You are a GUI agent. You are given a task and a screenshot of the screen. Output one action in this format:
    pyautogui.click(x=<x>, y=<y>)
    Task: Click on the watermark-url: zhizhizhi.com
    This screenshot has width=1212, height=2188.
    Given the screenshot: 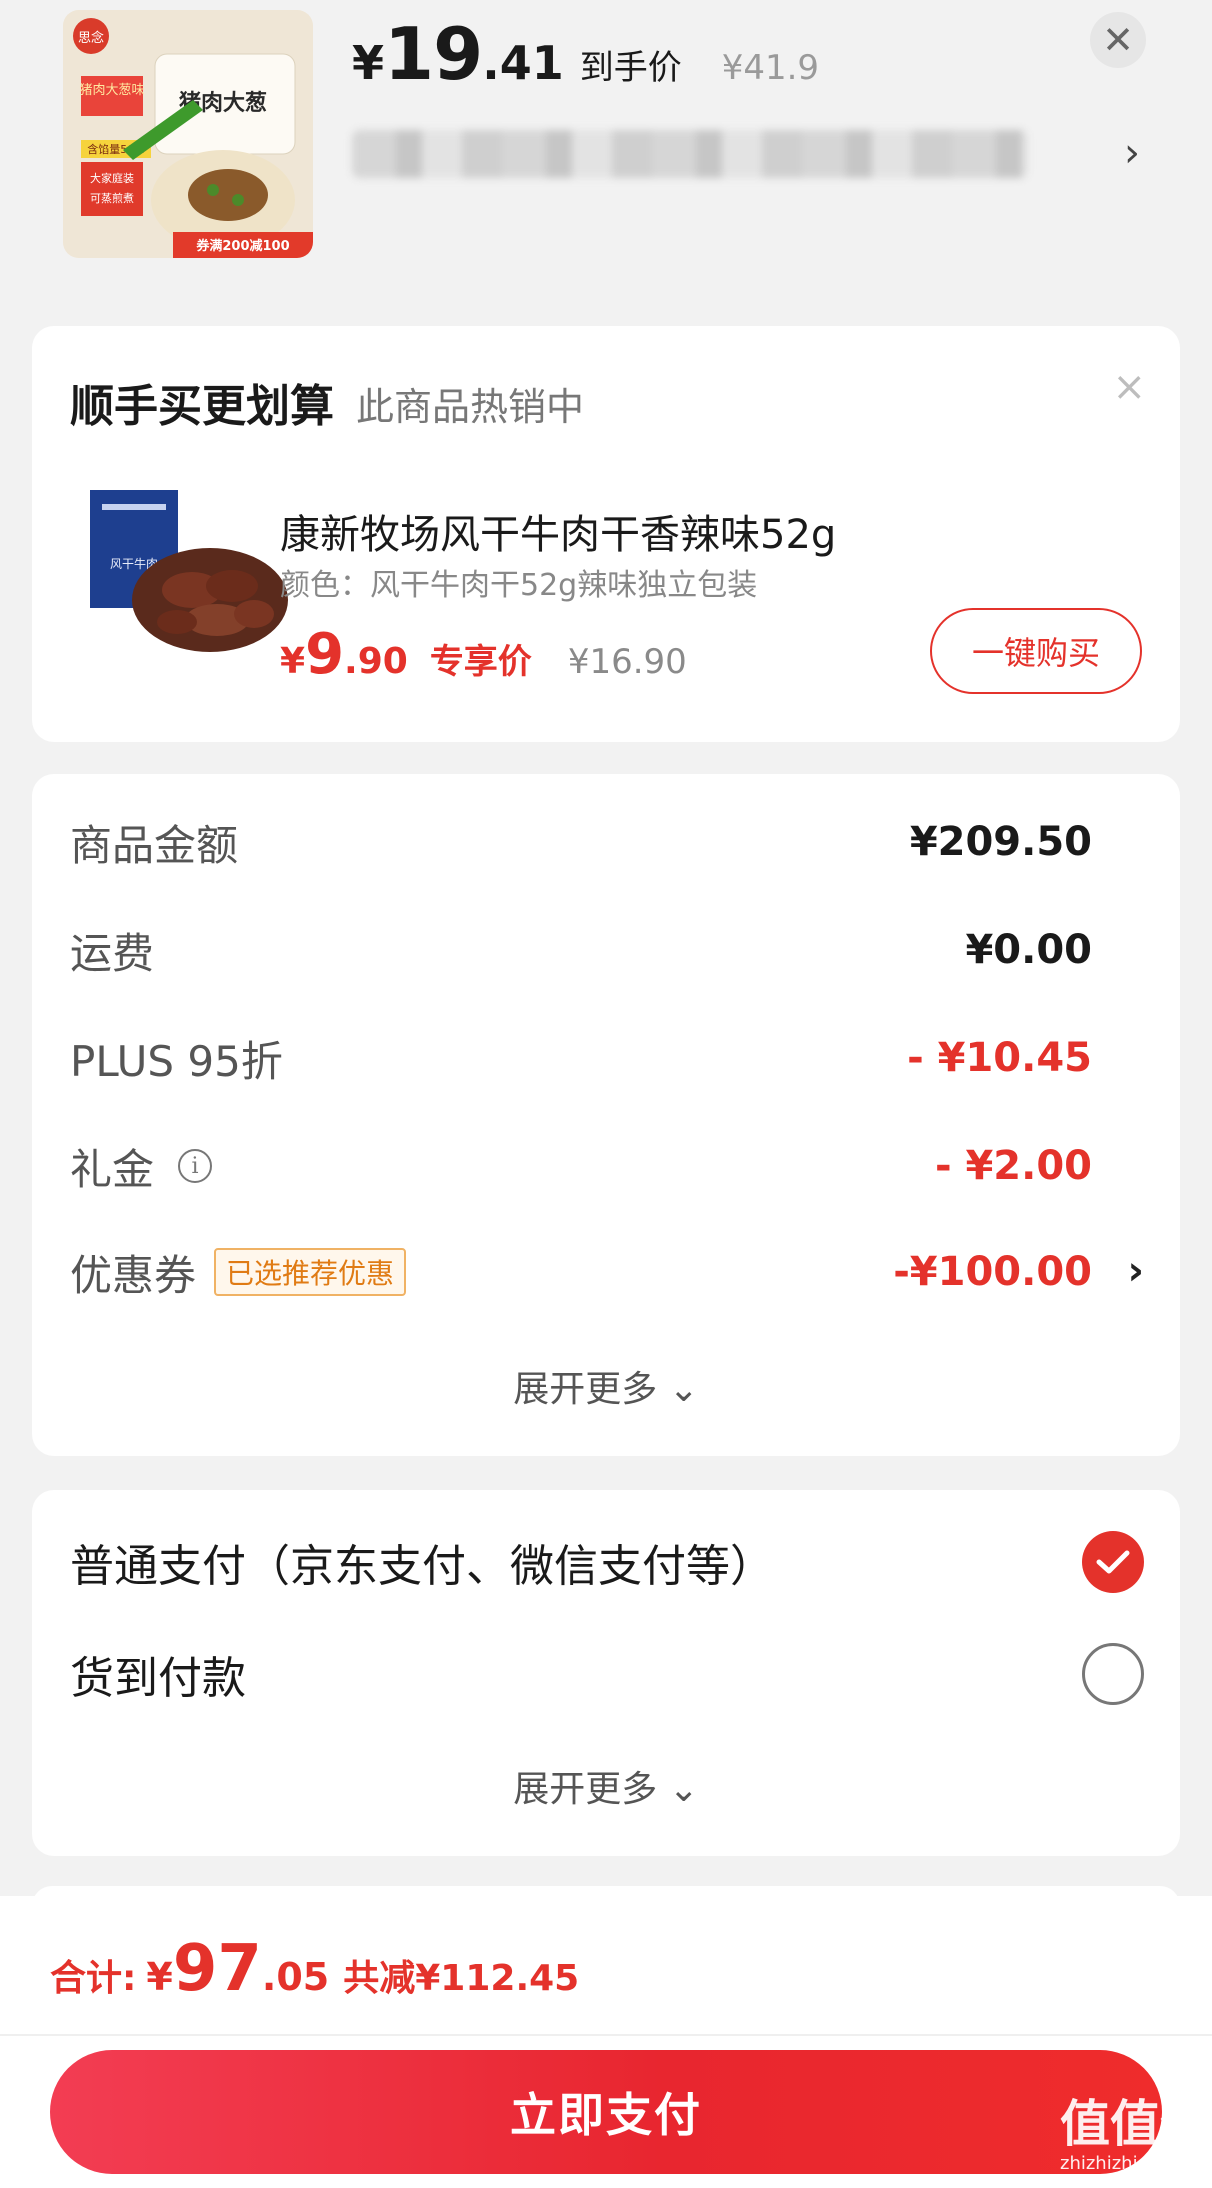 What is the action you would take?
    pyautogui.click(x=1121, y=2163)
    